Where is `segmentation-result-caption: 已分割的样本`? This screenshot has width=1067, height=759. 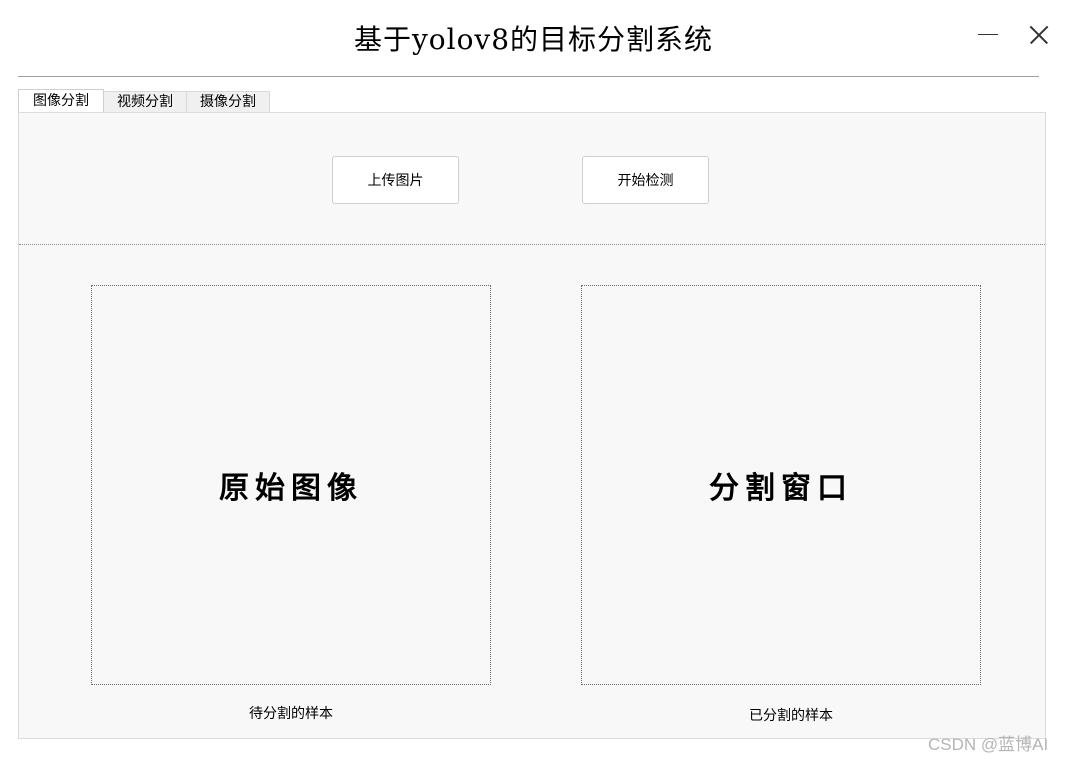 segmentation-result-caption: 已分割的样本 is located at coordinates (791, 716).